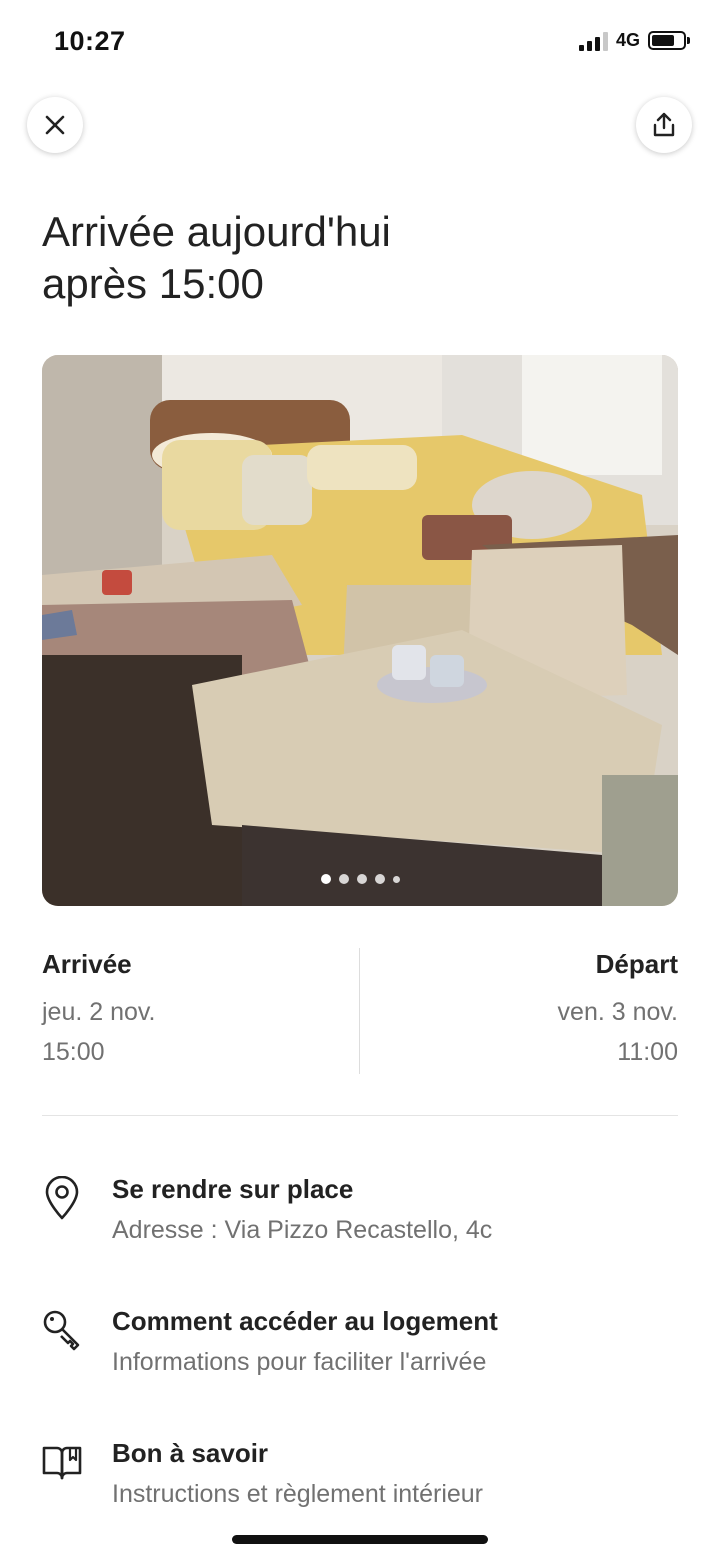 The height and width of the screenshot is (1558, 720). I want to click on share-button, so click(664, 125).